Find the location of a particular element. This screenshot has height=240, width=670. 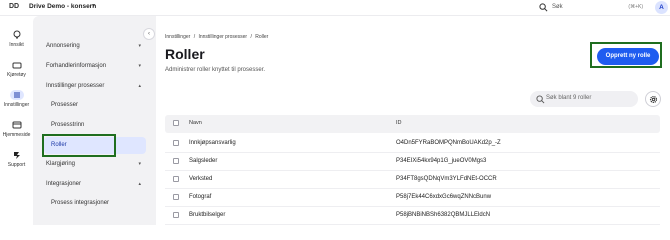

table-header: Navn ID is located at coordinates (412, 124).